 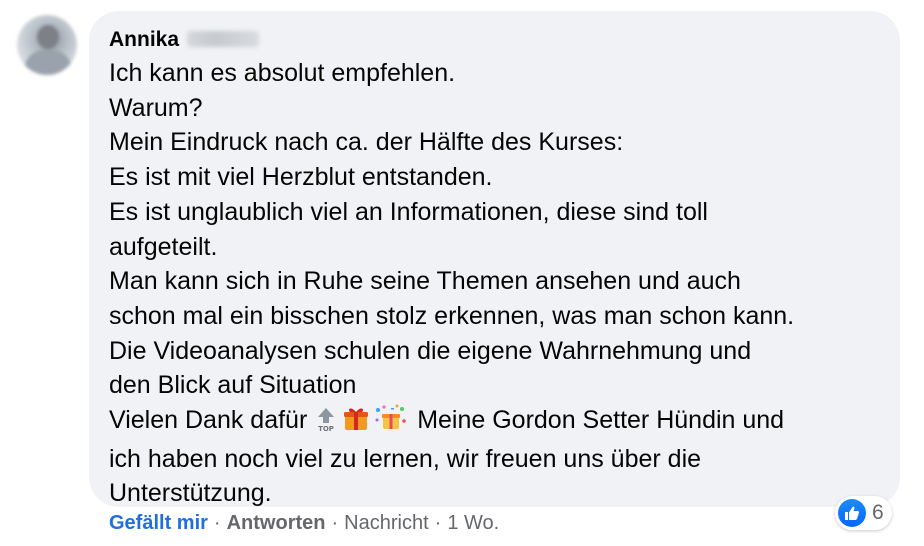 What do you see at coordinates (356, 423) in the screenshot?
I see `gift-emoji` at bounding box center [356, 423].